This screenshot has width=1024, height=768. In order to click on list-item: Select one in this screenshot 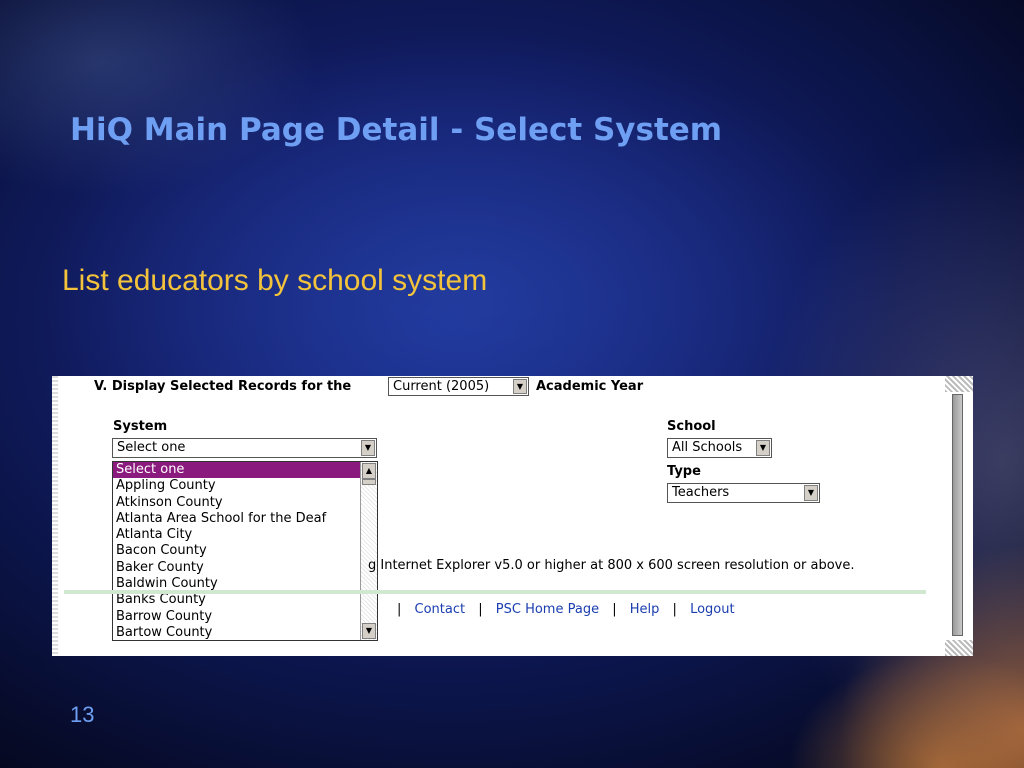, I will do `click(237, 470)`.